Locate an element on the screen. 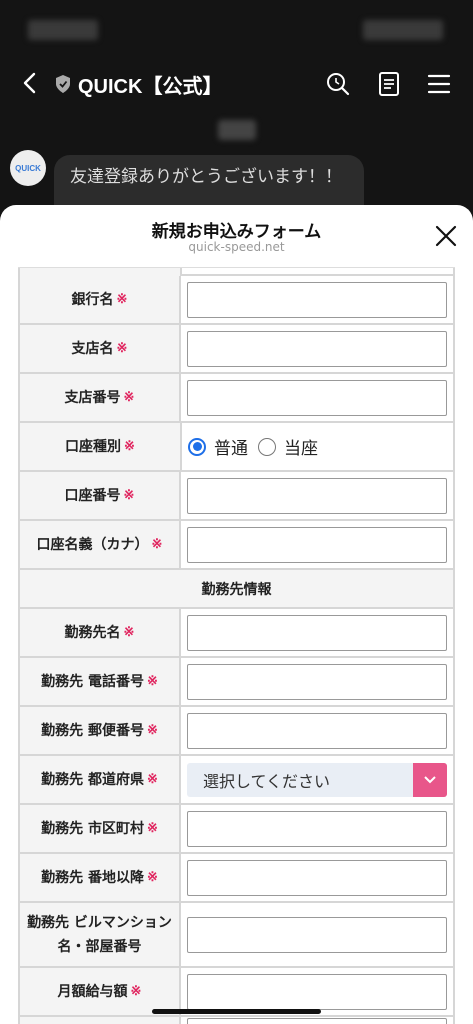  account-holder-input is located at coordinates (317, 544).